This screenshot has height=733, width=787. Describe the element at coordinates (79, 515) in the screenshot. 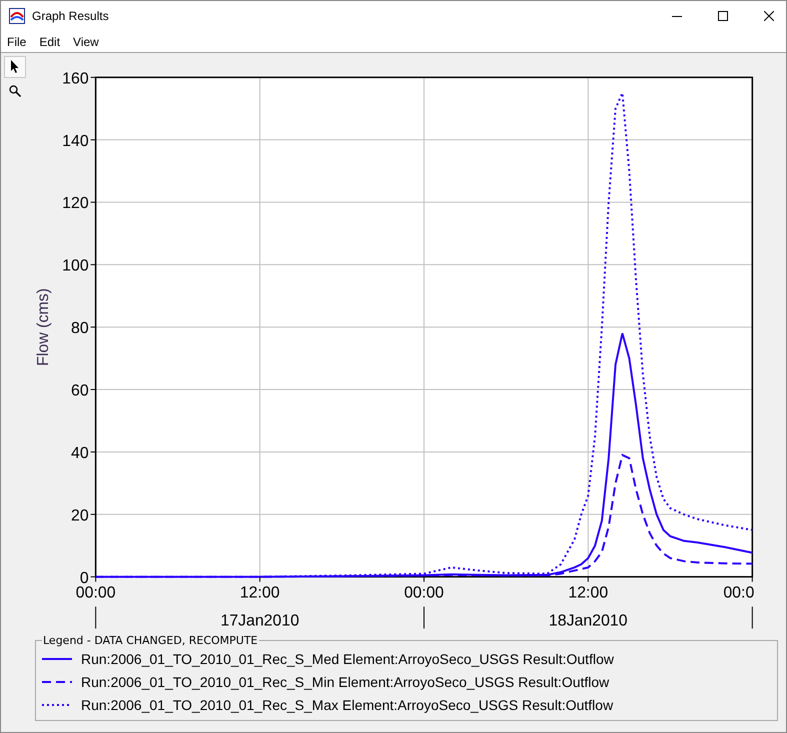

I see `y-axis-tick-label: 20` at that location.